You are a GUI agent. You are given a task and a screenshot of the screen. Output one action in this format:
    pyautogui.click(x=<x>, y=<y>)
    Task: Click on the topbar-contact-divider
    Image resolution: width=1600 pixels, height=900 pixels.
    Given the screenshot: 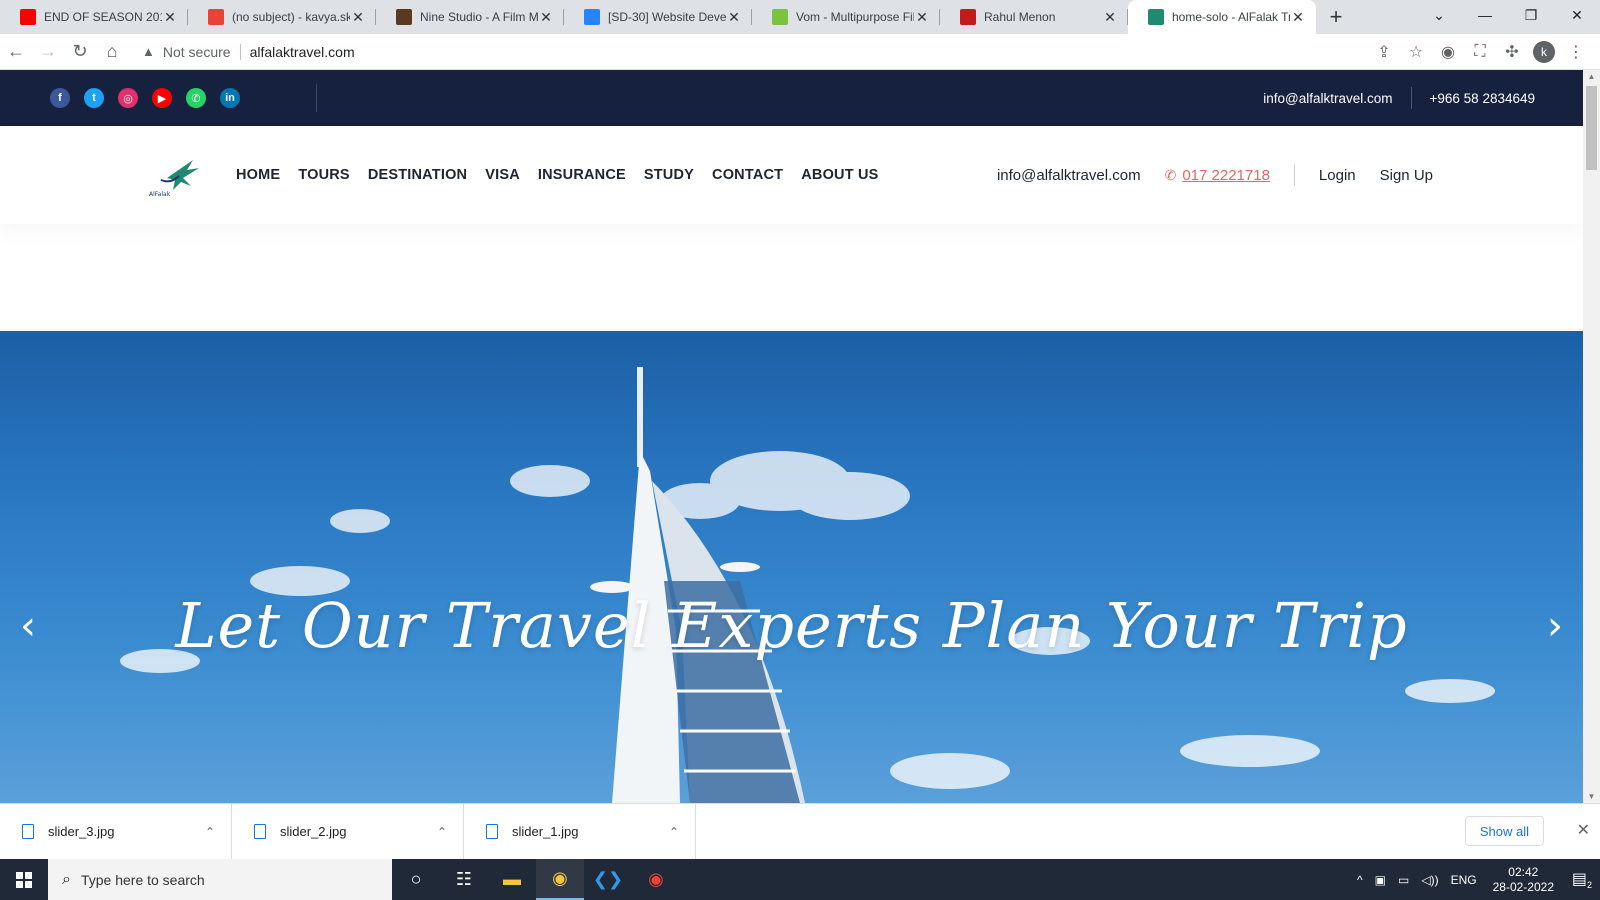 What is the action you would take?
    pyautogui.click(x=1411, y=98)
    